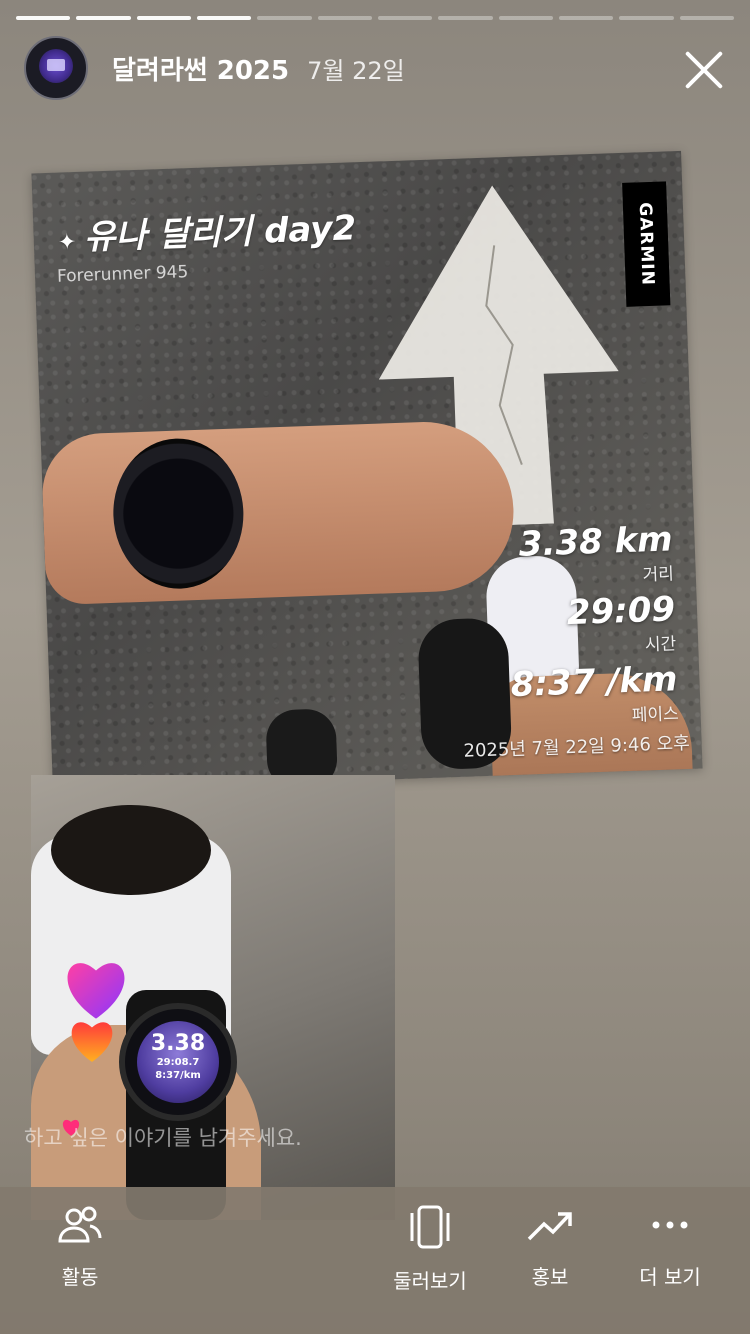 The height and width of the screenshot is (1334, 750). I want to click on story-header: 달려라썬 2025 7월 22일, so click(375, 68).